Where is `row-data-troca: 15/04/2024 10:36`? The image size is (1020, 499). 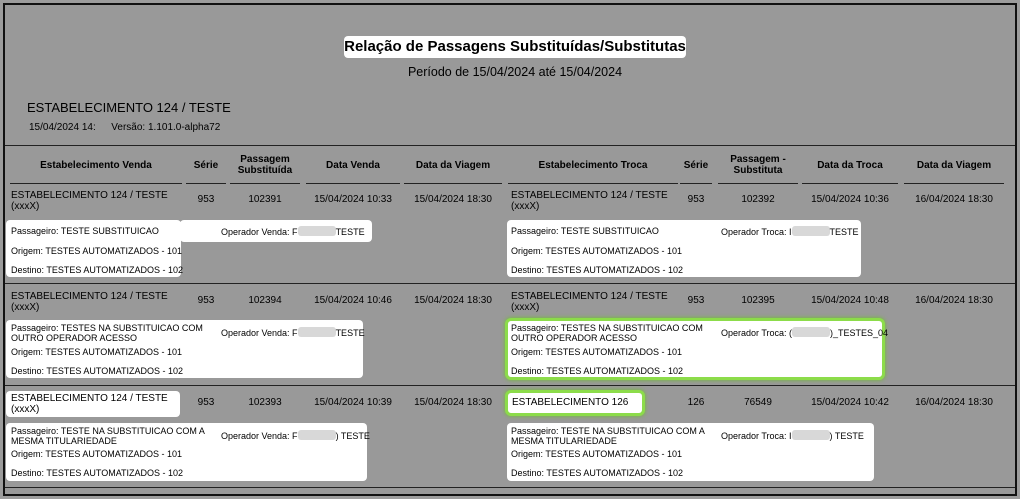
row-data-troca: 15/04/2024 10:36 is located at coordinates (850, 199).